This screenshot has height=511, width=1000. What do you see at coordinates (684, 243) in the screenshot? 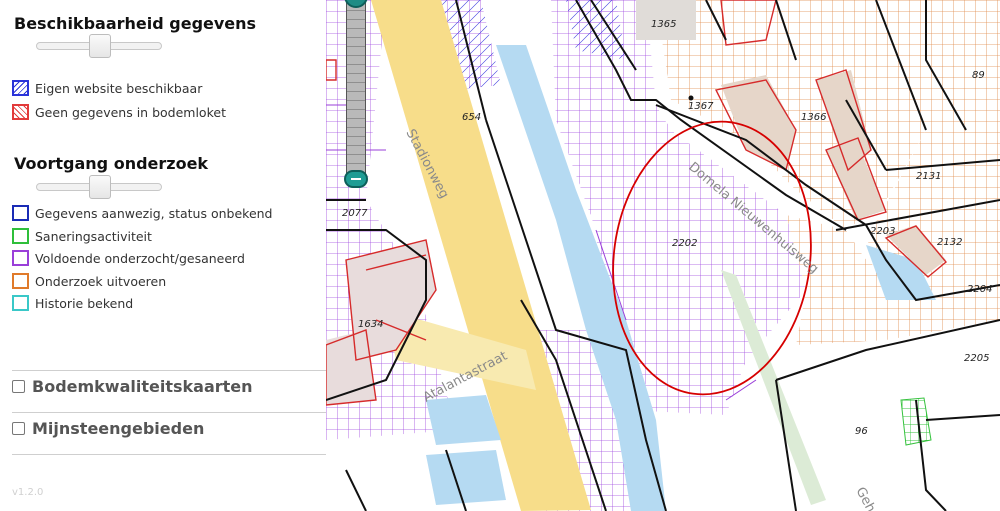
I see `parcel-label: 2202` at bounding box center [684, 243].